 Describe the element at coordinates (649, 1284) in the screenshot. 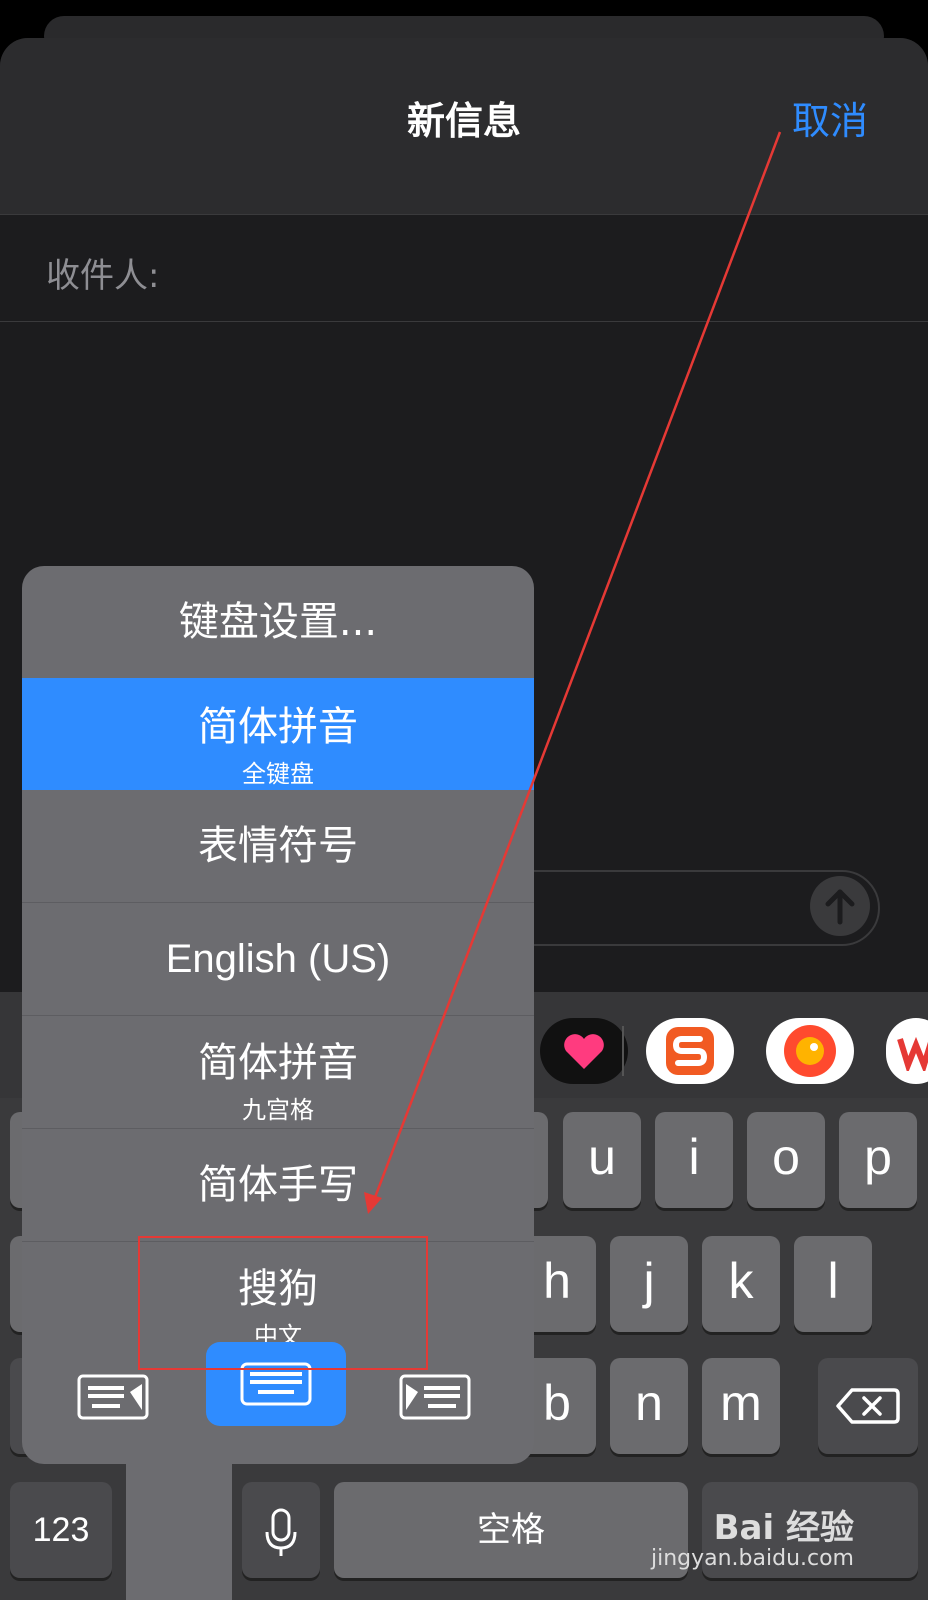

I see `key-j: j` at that location.